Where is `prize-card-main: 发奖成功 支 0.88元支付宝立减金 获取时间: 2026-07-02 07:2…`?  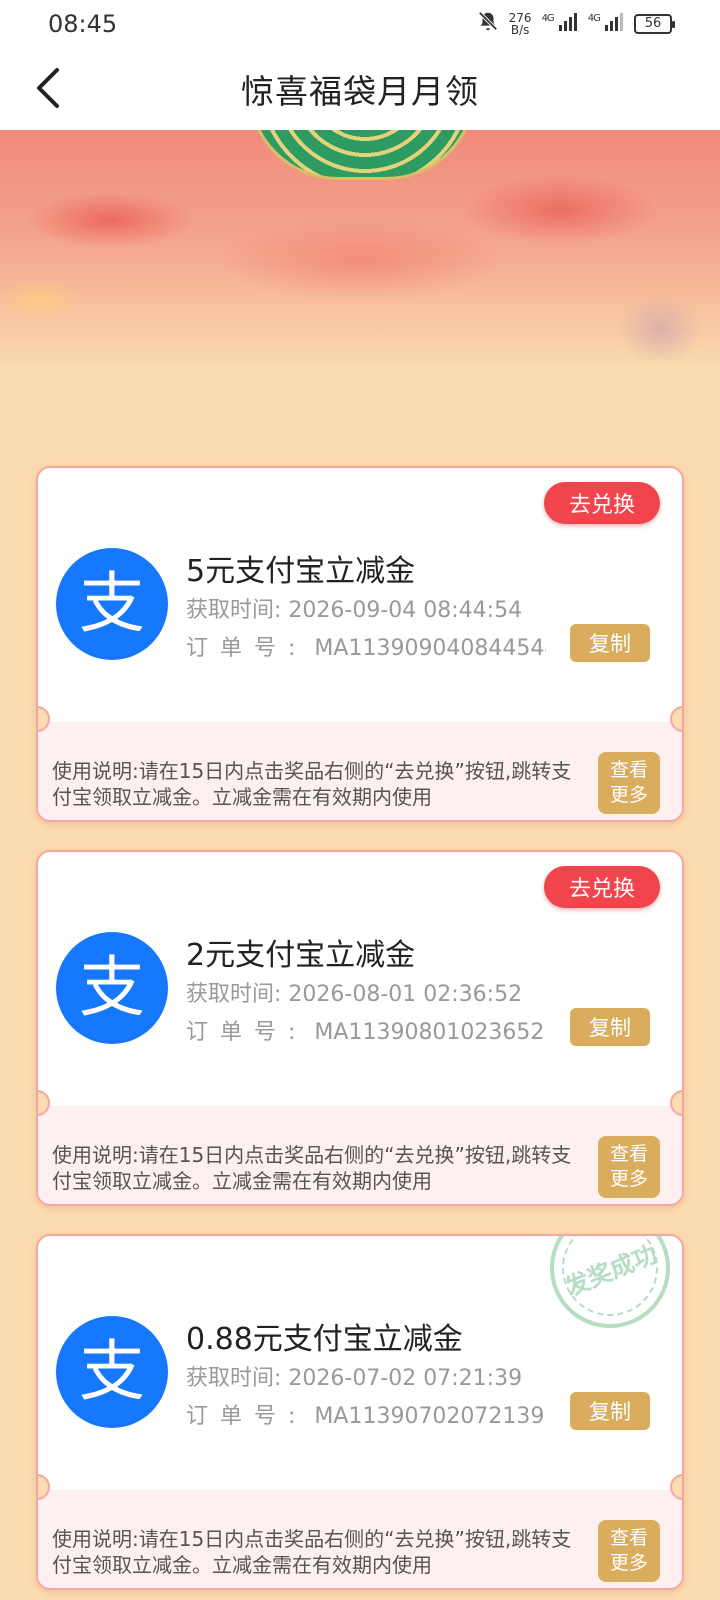 prize-card-main: 发奖成功 支 0.88元支付宝立减金 获取时间: 2026-07-02 07:2… is located at coordinates (360, 1363).